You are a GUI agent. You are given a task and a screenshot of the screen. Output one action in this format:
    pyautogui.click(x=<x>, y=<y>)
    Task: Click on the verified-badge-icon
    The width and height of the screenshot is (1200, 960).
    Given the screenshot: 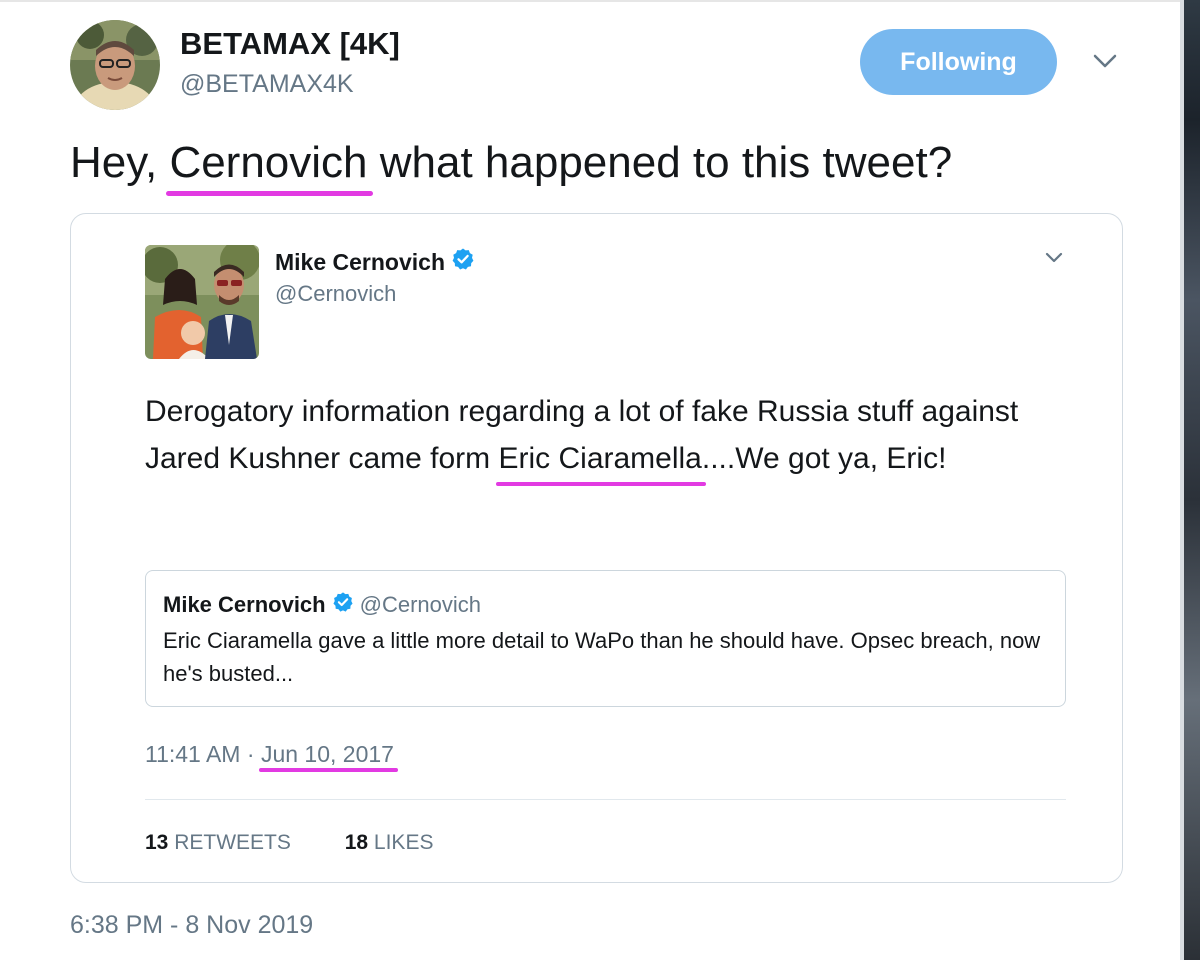 What is the action you would take?
    pyautogui.click(x=463, y=262)
    